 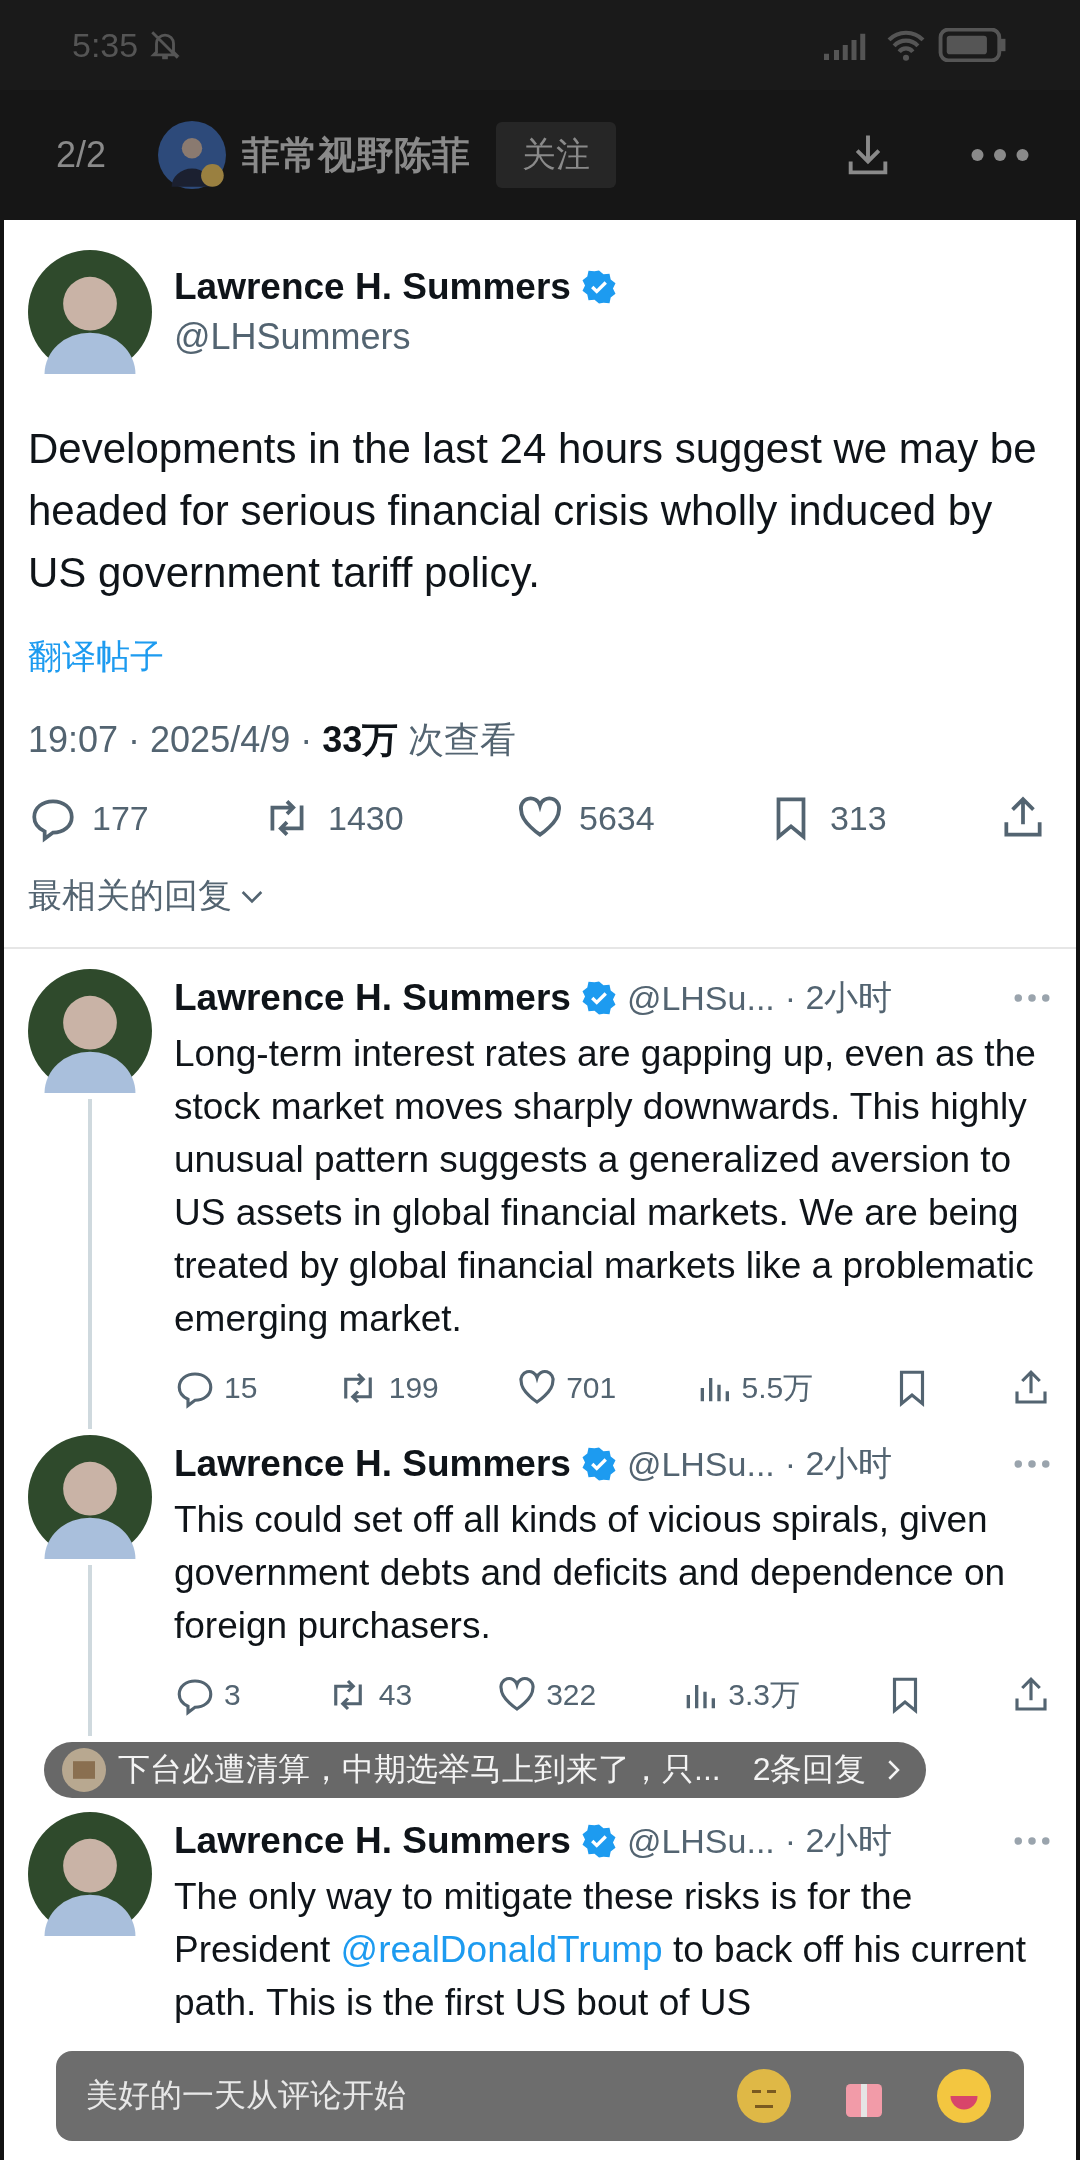 I want to click on replies-sort-label: 最相关的回复, so click(x=130, y=896).